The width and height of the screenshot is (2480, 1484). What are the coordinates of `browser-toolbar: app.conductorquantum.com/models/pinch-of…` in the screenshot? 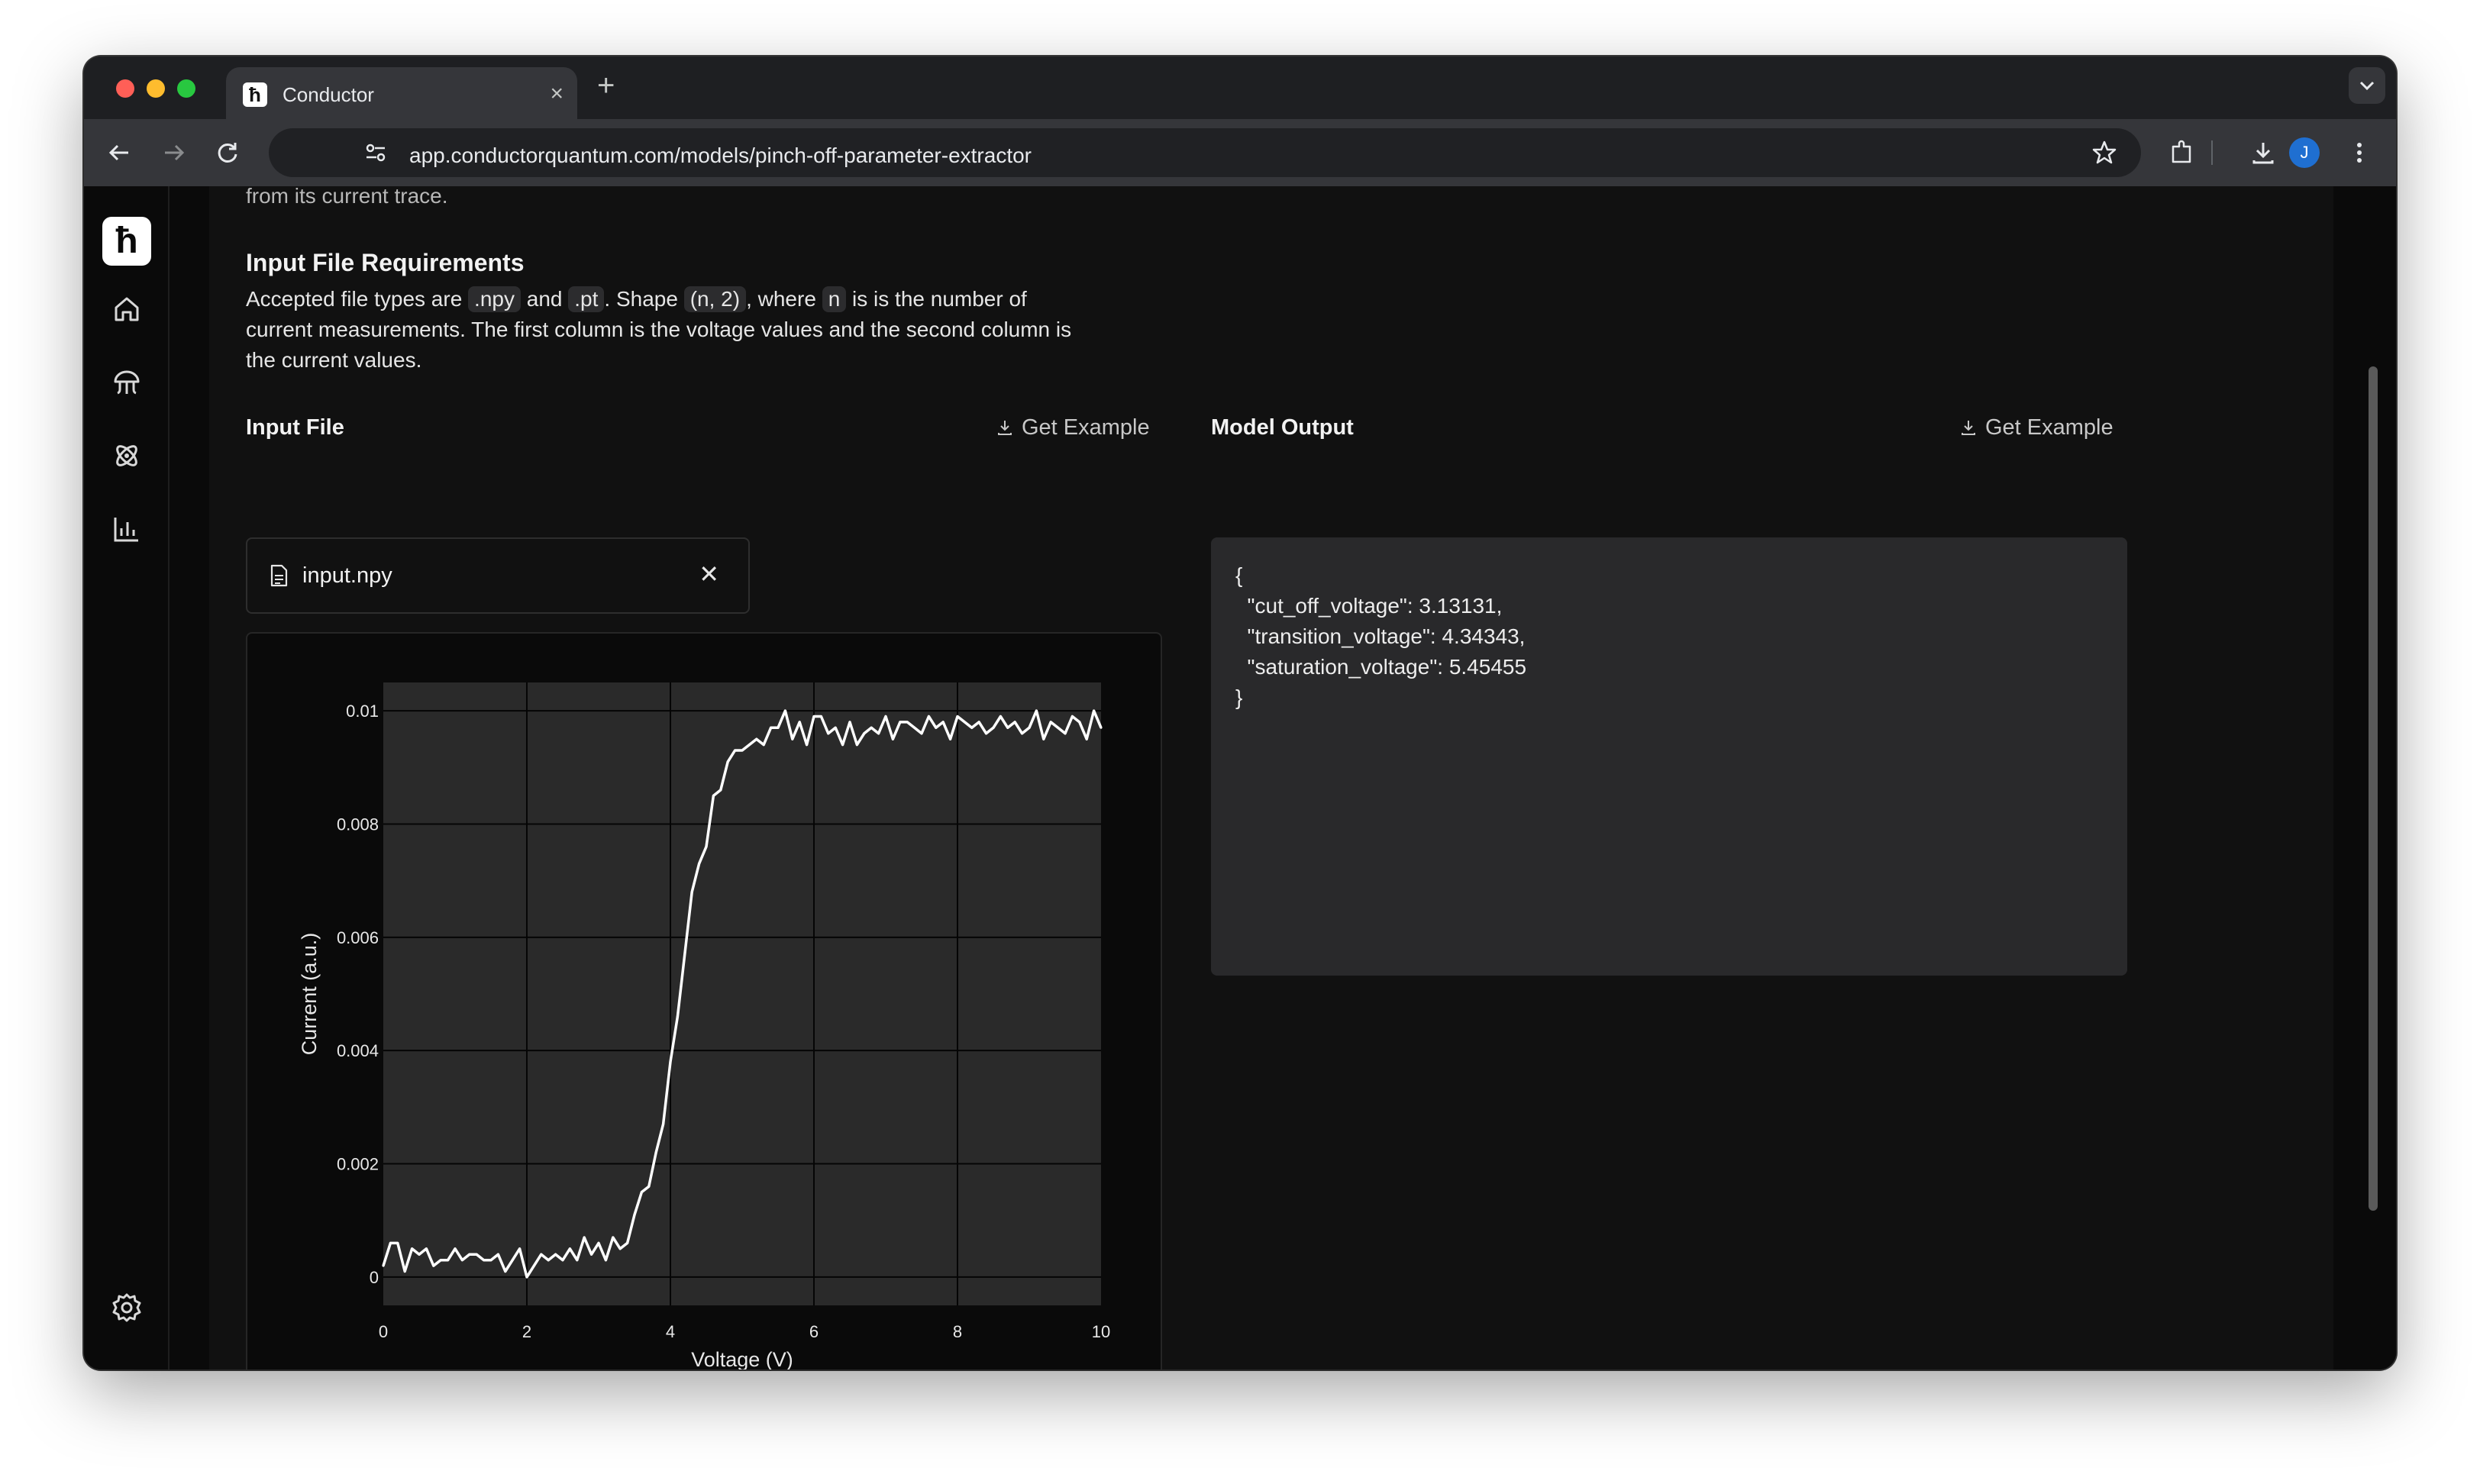 It's located at (1240, 152).